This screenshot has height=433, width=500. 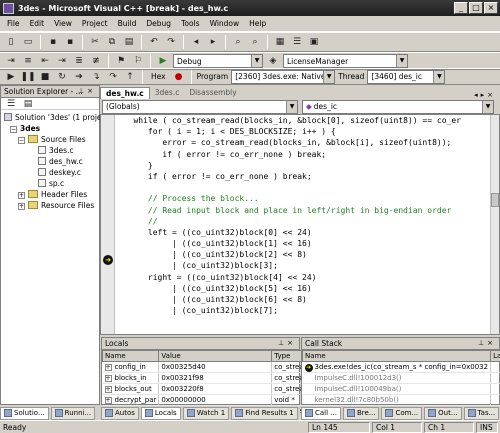 I want to click on menu-view: View, so click(x=63, y=23).